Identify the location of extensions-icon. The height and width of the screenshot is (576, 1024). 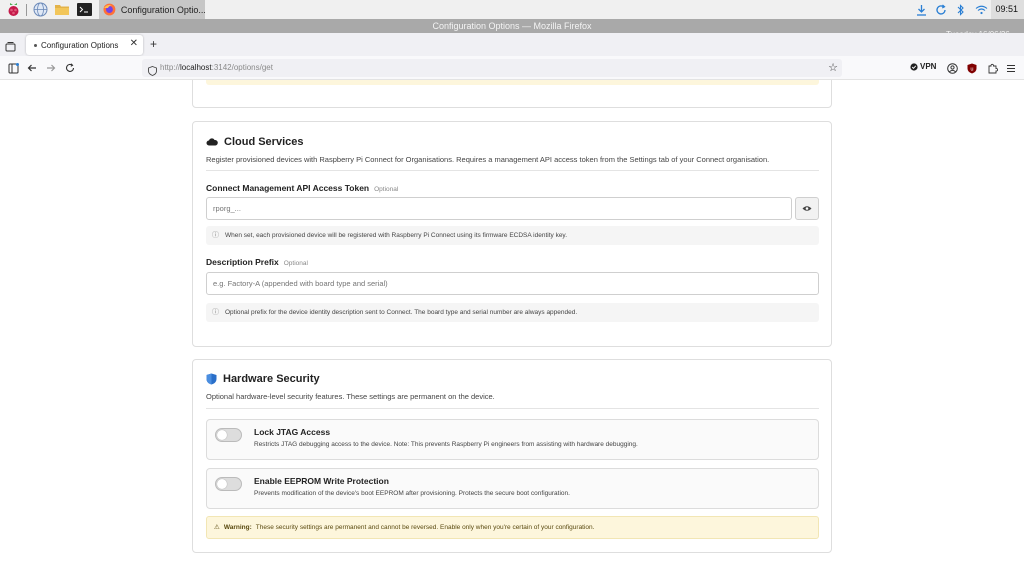
(992, 68).